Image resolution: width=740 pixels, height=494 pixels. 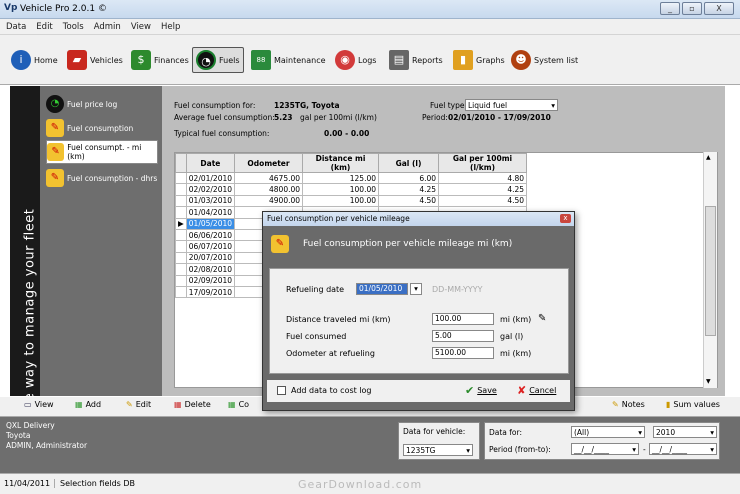 What do you see at coordinates (565, 218) in the screenshot?
I see `dialog-close-button: x` at bounding box center [565, 218].